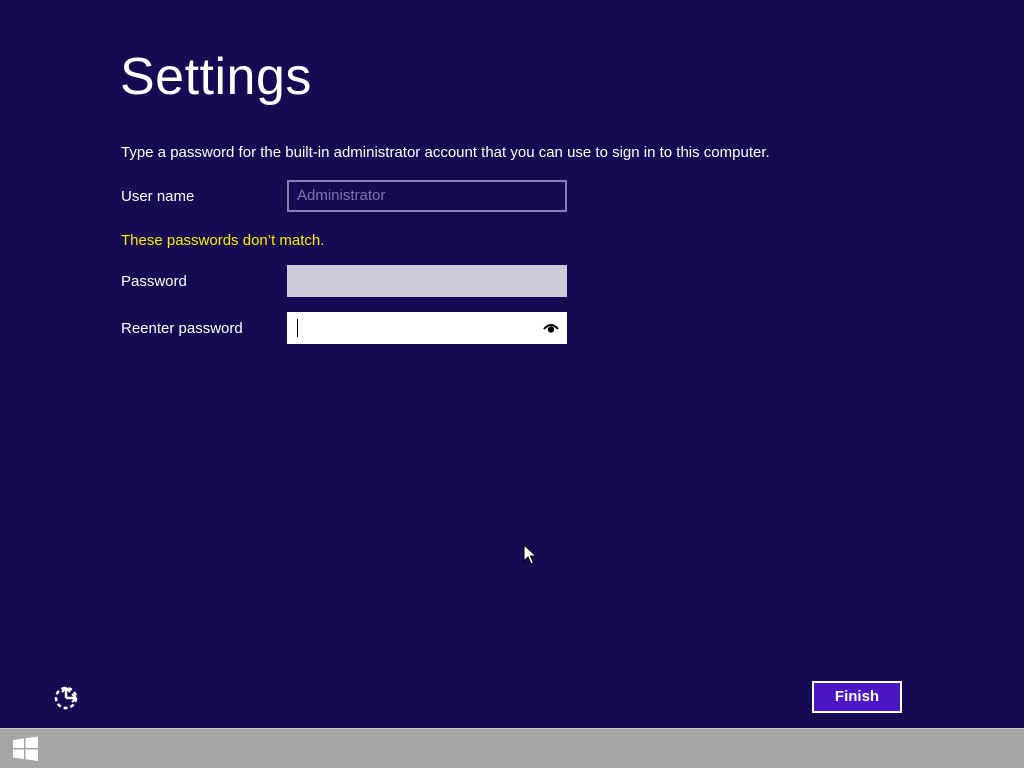 The image size is (1024, 768). I want to click on text-caret, so click(297, 328).